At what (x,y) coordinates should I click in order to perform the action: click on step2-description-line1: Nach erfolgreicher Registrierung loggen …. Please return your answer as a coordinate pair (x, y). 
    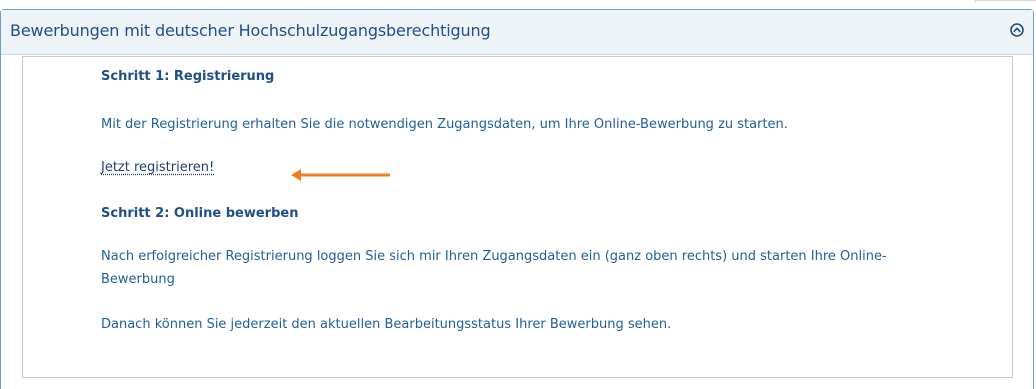
    Looking at the image, I should click on (494, 256).